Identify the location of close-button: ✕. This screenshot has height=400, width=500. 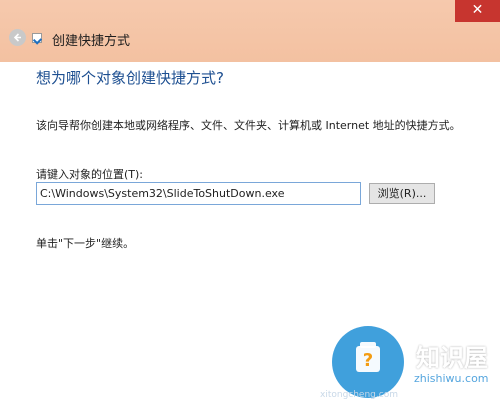
(477, 11).